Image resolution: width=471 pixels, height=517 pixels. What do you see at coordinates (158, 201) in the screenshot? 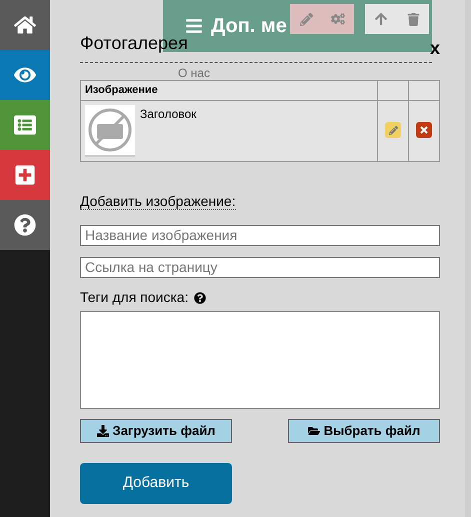
I see `section-title: Добавить изображение:` at bounding box center [158, 201].